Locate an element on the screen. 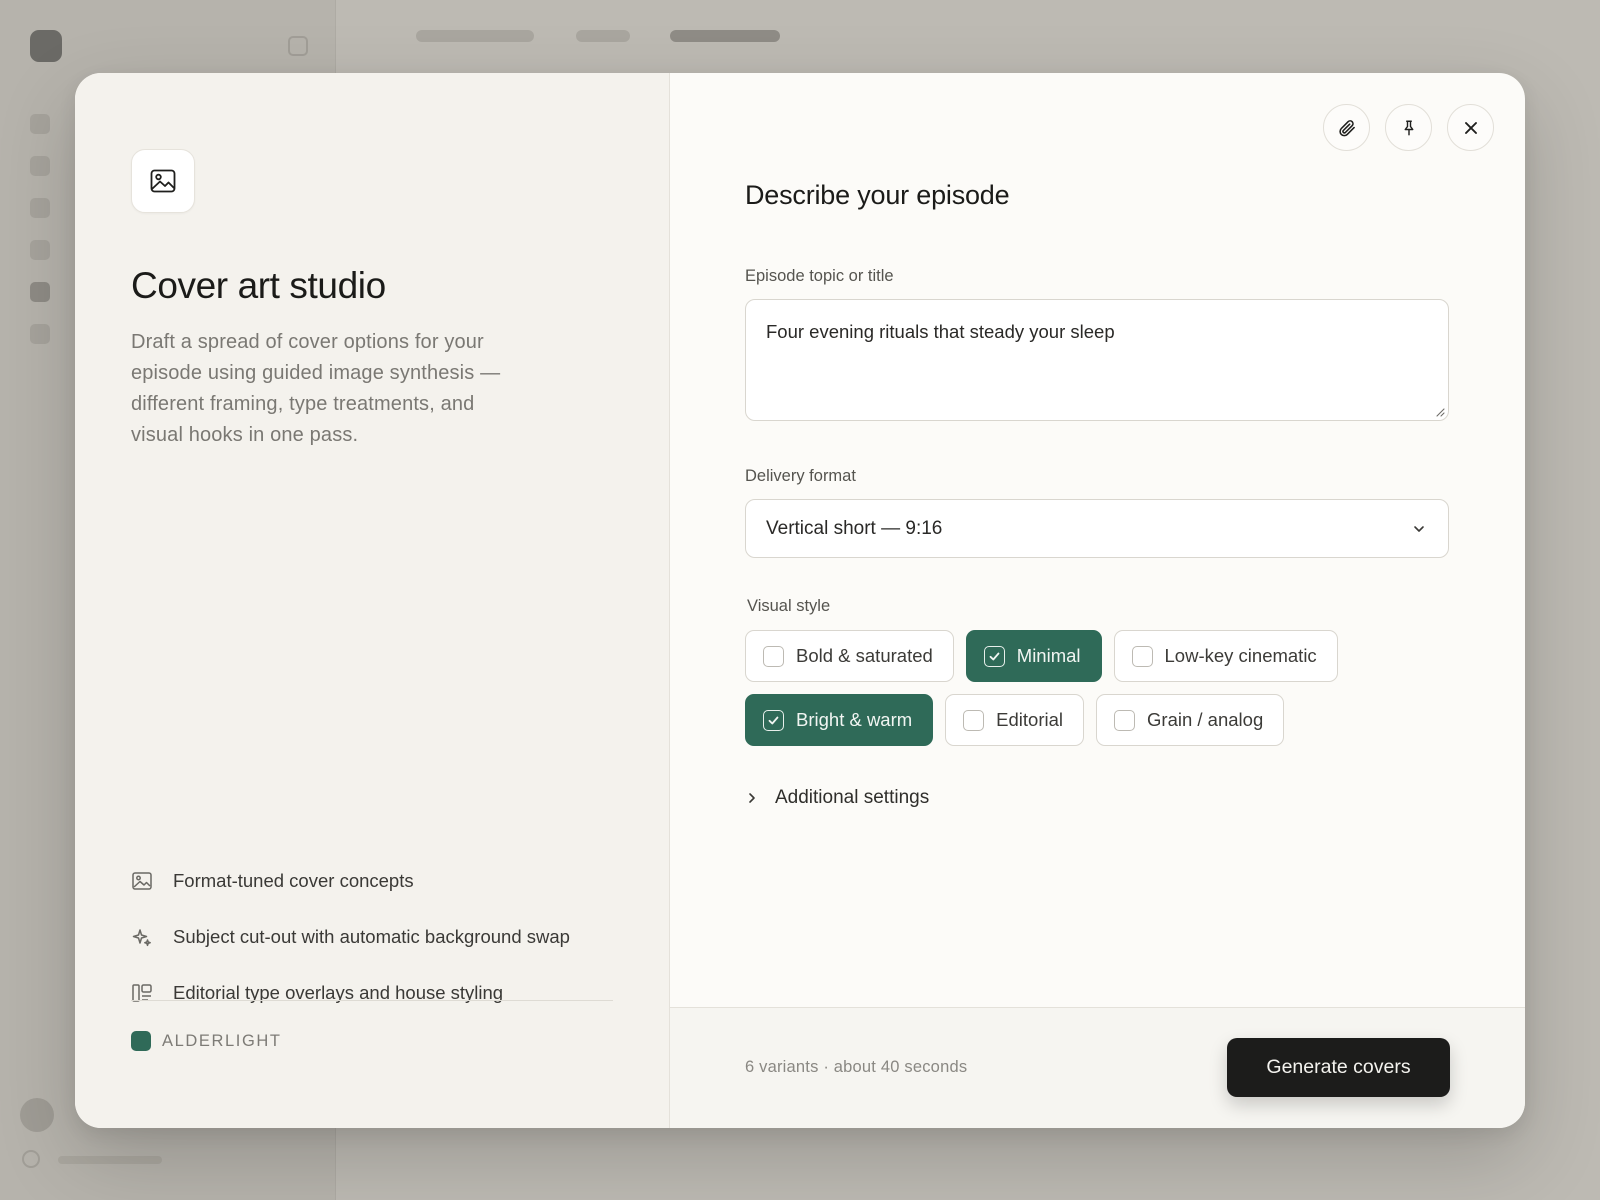 This screenshot has height=1200, width=1600. additional-settings-label: Additional settings is located at coordinates (852, 797).